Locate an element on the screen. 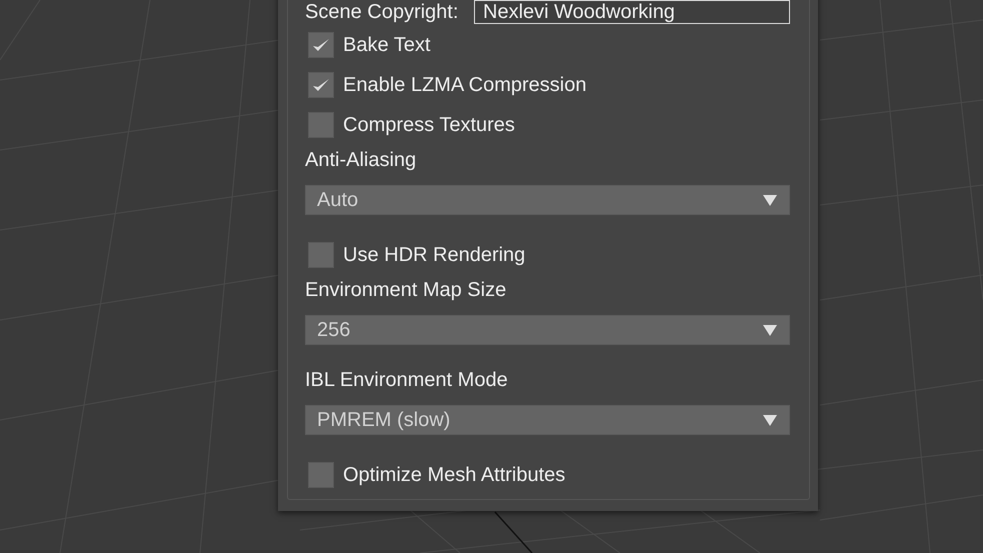  dropdown-value: PMREM (slow) is located at coordinates (383, 420).